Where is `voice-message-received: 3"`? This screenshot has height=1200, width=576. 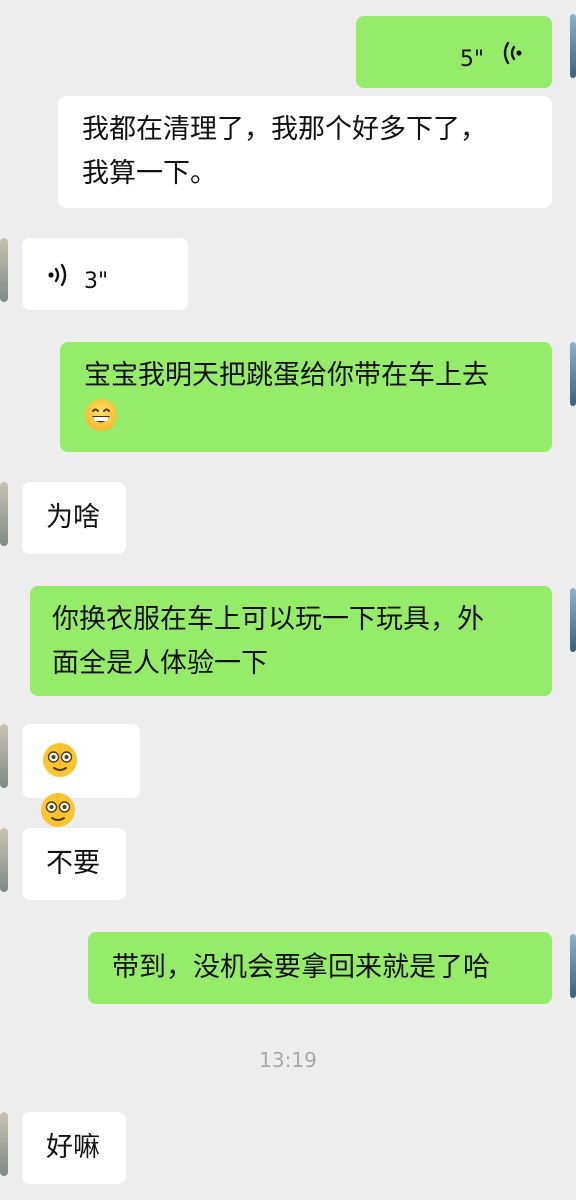
voice-message-received: 3" is located at coordinates (105, 274).